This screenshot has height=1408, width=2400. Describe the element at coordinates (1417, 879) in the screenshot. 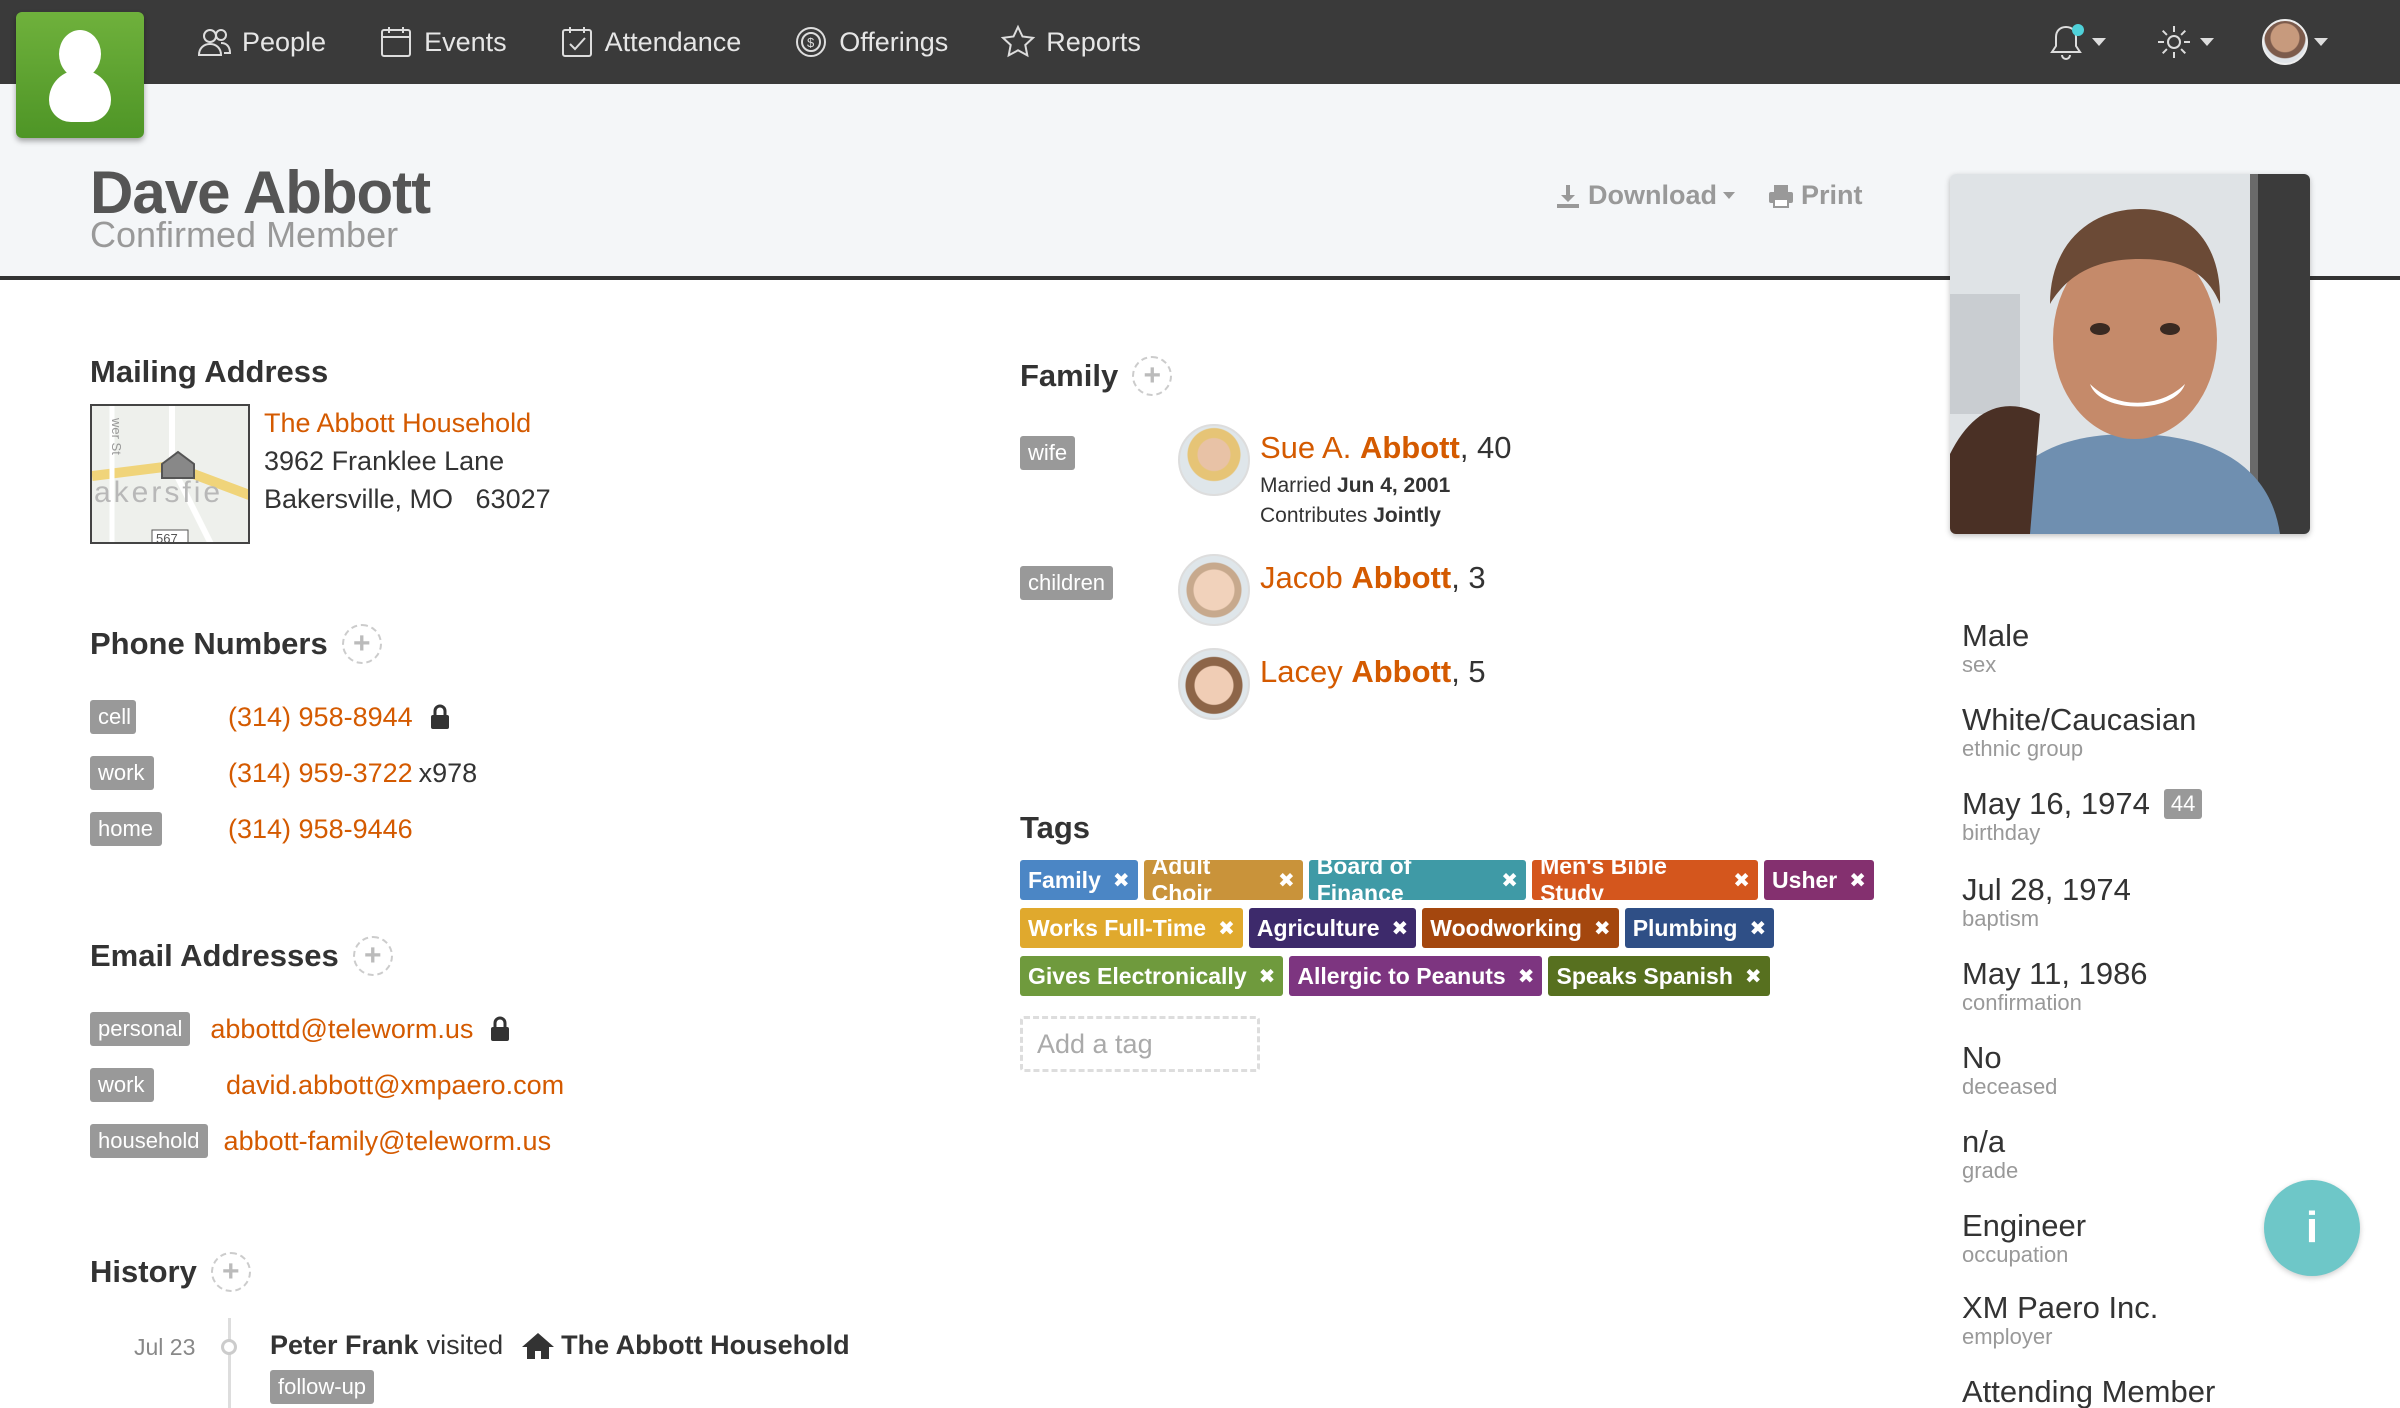

I see `tag: Board of Finance ✖` at that location.